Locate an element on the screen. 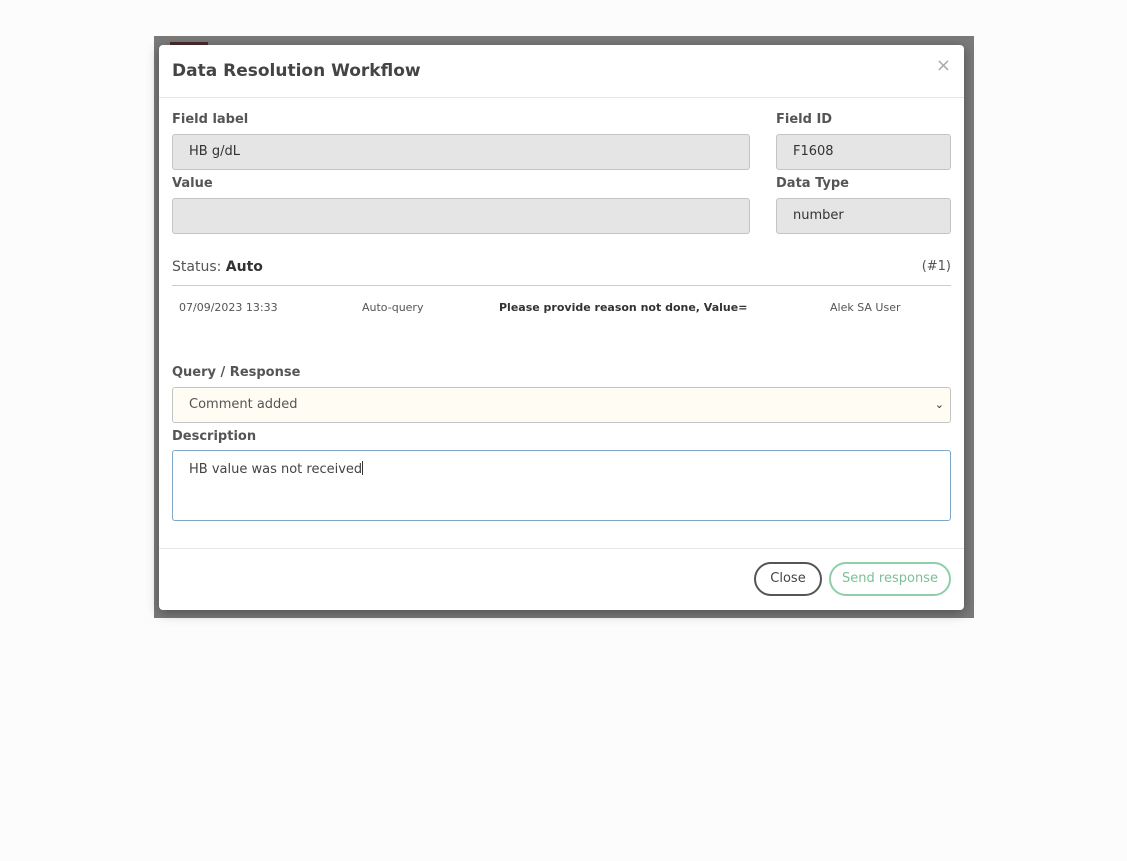 The height and width of the screenshot is (861, 1127). data-type-input: number is located at coordinates (863, 216).